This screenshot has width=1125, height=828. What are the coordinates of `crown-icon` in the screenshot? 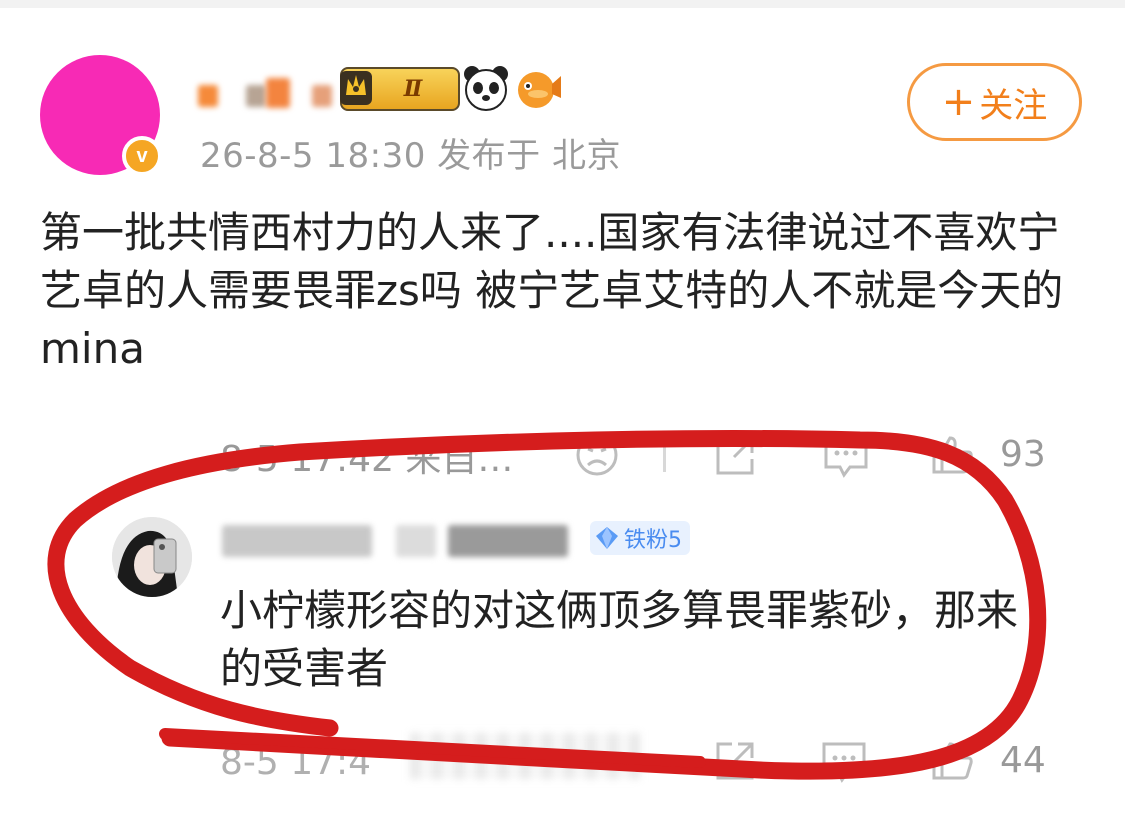 It's located at (356, 88).